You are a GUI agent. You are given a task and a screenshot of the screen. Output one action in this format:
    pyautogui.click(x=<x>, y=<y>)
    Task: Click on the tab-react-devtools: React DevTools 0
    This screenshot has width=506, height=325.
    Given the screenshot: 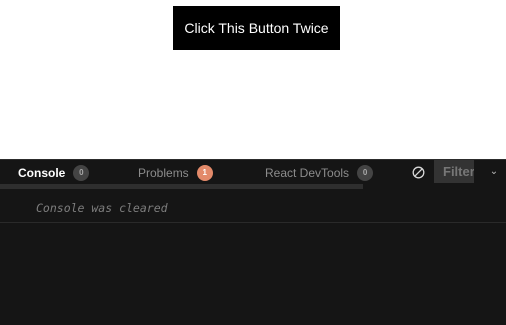 What is the action you would take?
    pyautogui.click(x=319, y=172)
    